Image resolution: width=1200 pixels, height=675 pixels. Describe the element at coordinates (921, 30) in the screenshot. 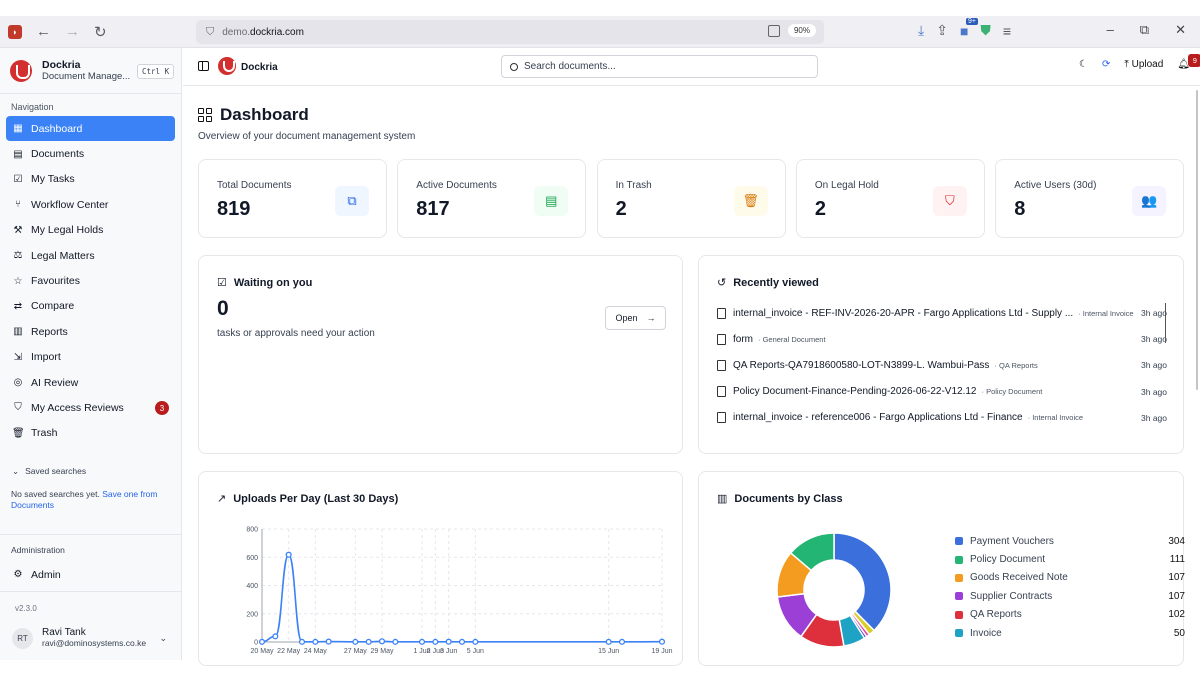

I see `download-icon: ⤓` at that location.